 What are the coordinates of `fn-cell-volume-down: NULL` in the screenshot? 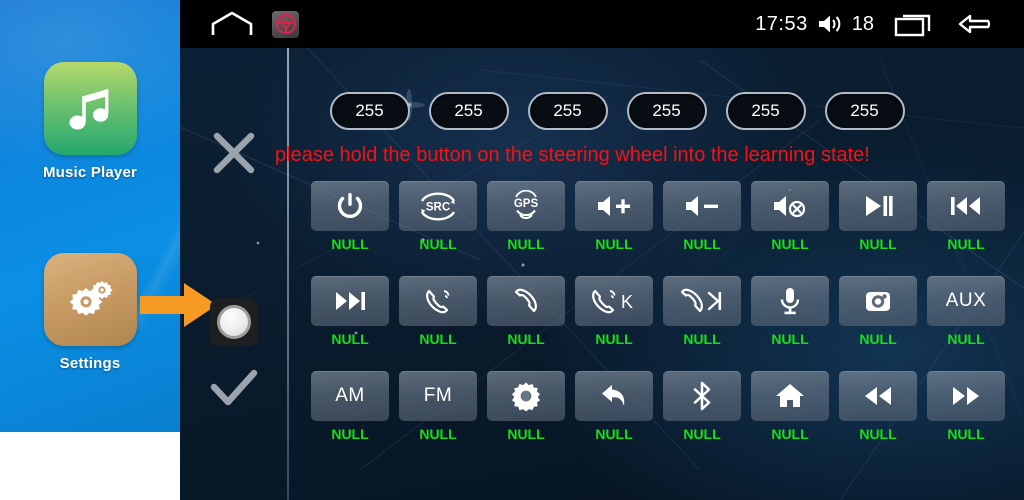 It's located at (702, 228).